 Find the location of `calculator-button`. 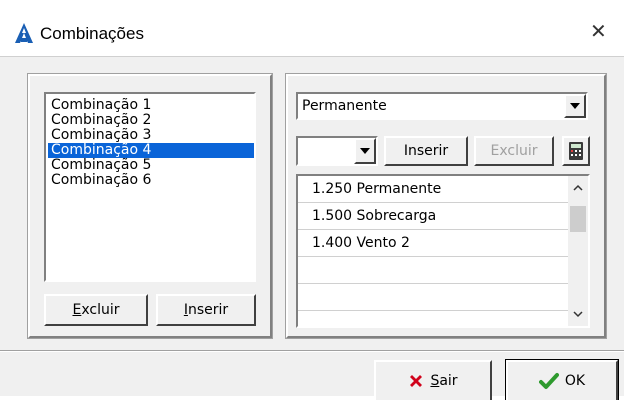

calculator-button is located at coordinates (576, 151).